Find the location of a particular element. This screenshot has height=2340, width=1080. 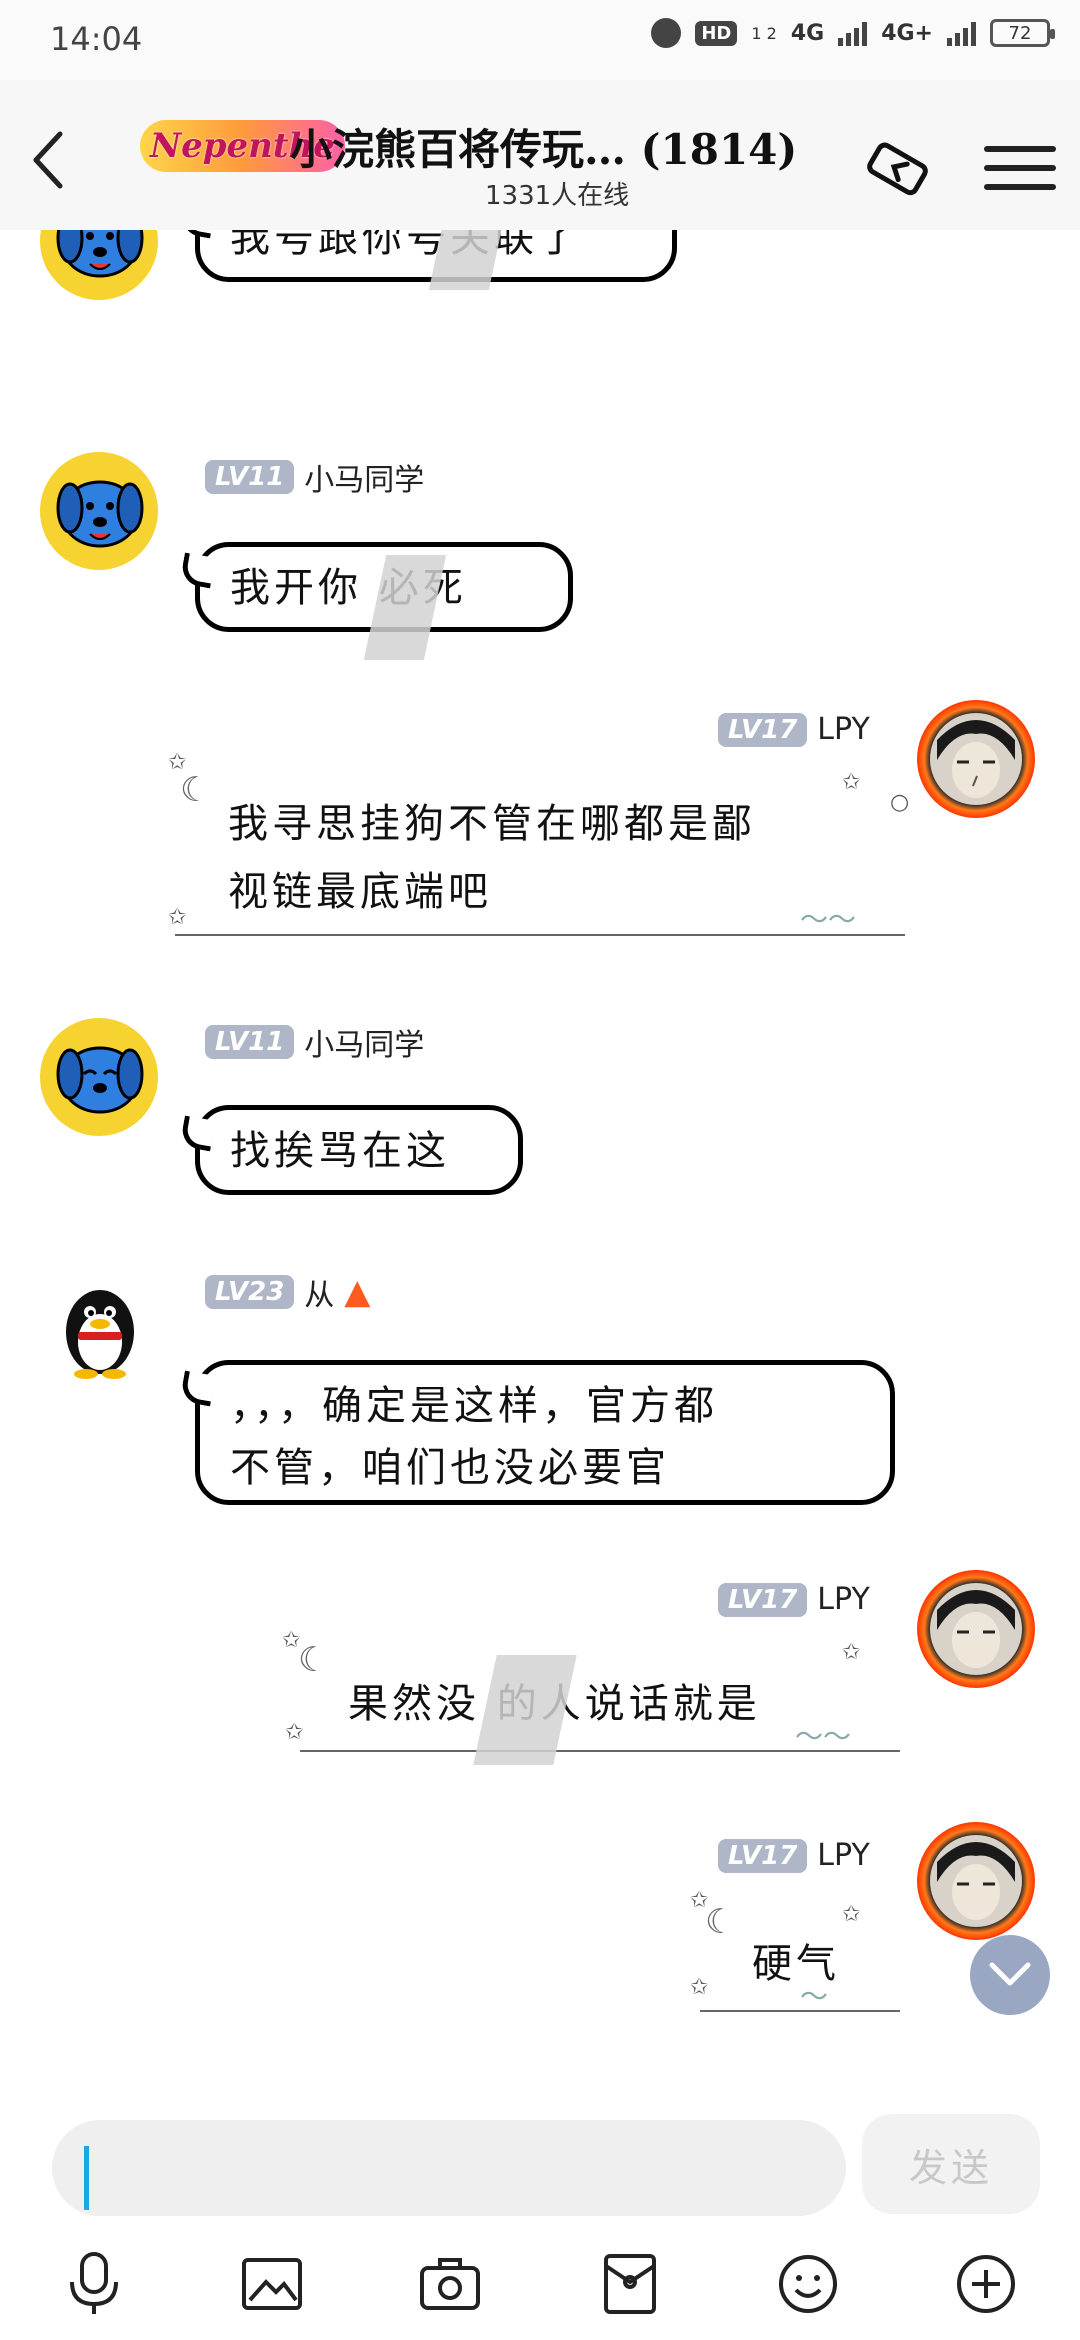

message-bubble: 找挨骂在这 is located at coordinates (359, 1150).